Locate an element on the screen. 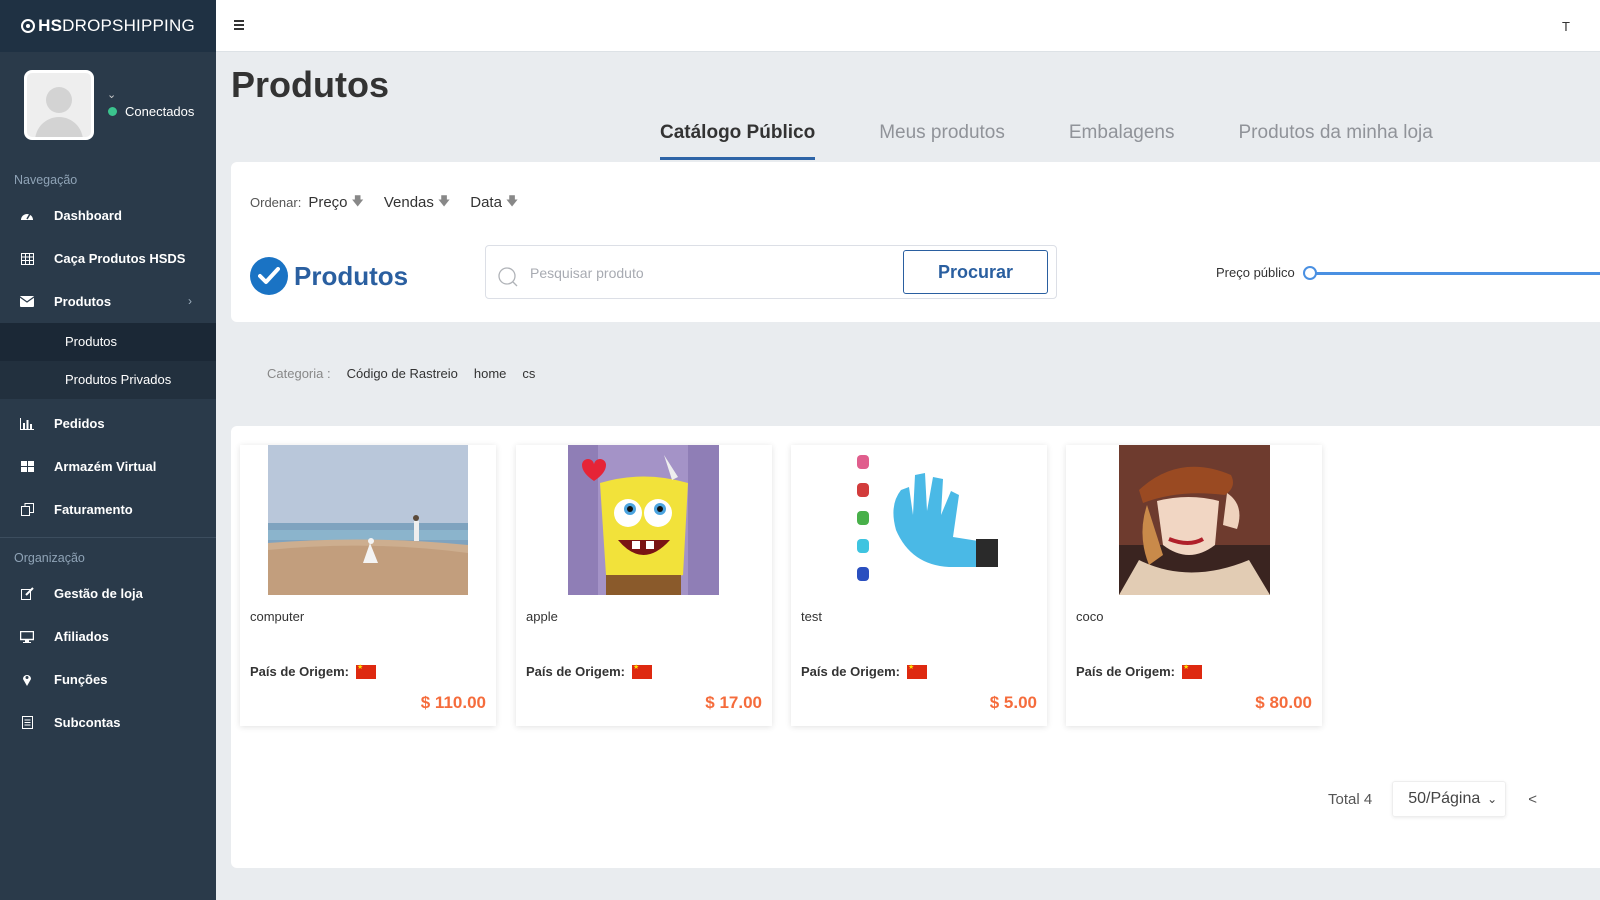 The image size is (1600, 900). product-name: apple is located at coordinates (542, 616).